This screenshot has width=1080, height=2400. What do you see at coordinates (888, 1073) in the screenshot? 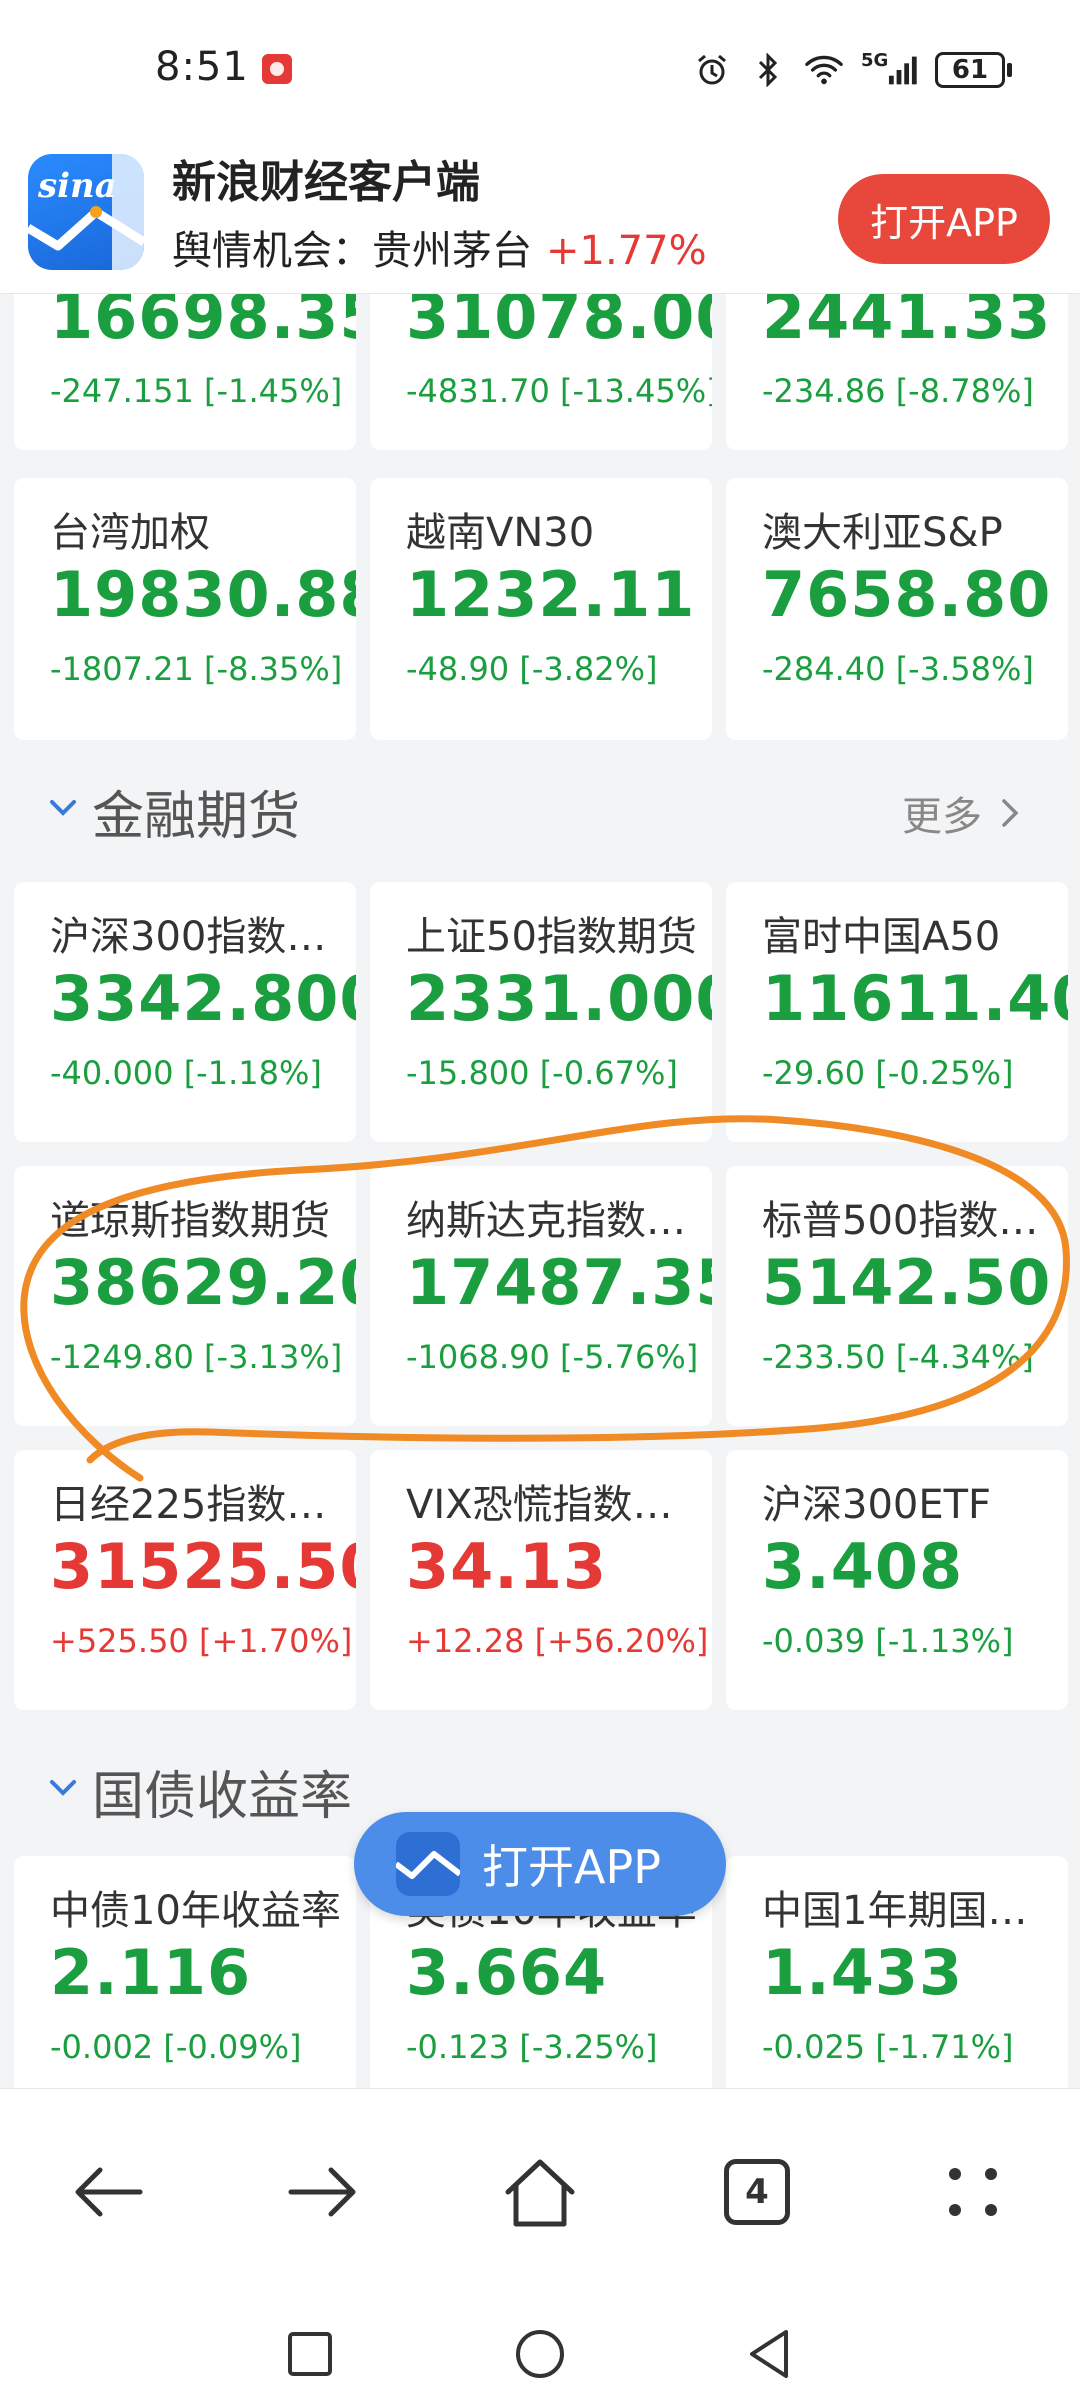
I see `quote-change: -29.60 [-0.25%]` at bounding box center [888, 1073].